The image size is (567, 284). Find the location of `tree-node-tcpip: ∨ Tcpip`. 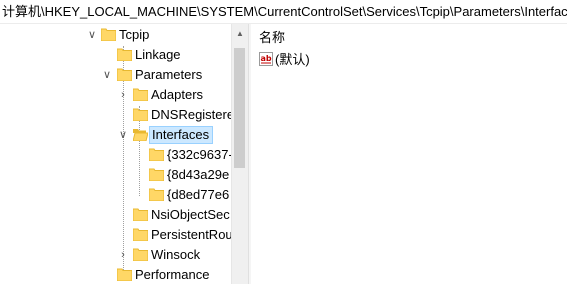

tree-node-tcpip: ∨ Tcpip is located at coordinates (115, 35).